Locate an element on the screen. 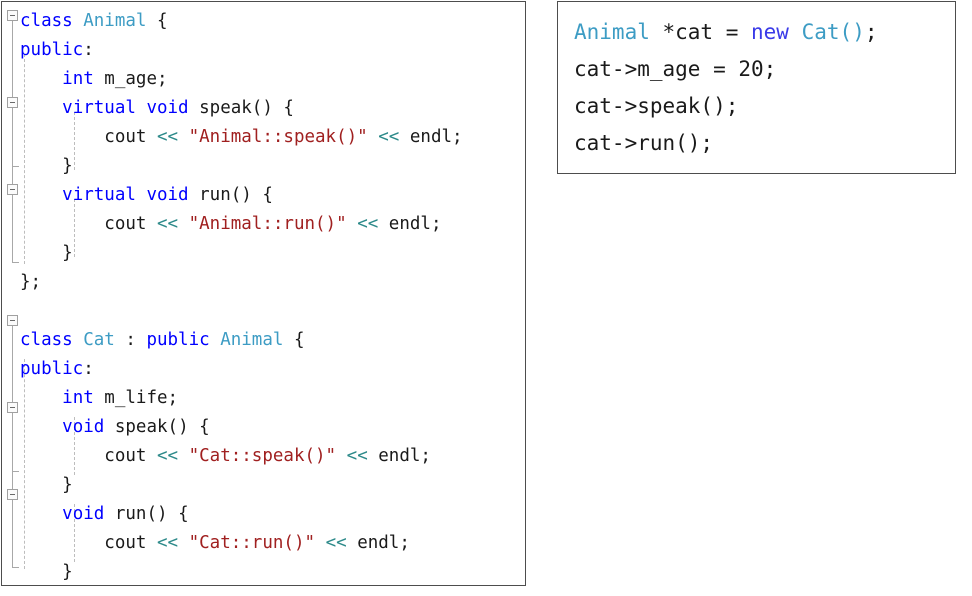 The width and height of the screenshot is (972, 596). code-line: int m_age; is located at coordinates (94, 79).